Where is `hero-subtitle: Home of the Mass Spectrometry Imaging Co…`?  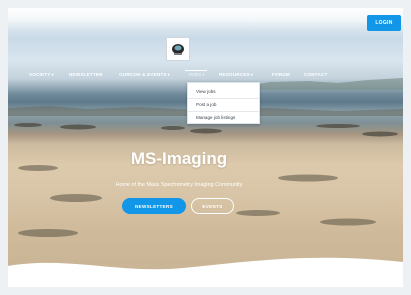
hero-subtitle: Home of the Mass Spectrometry Imaging Co… is located at coordinates (179, 185).